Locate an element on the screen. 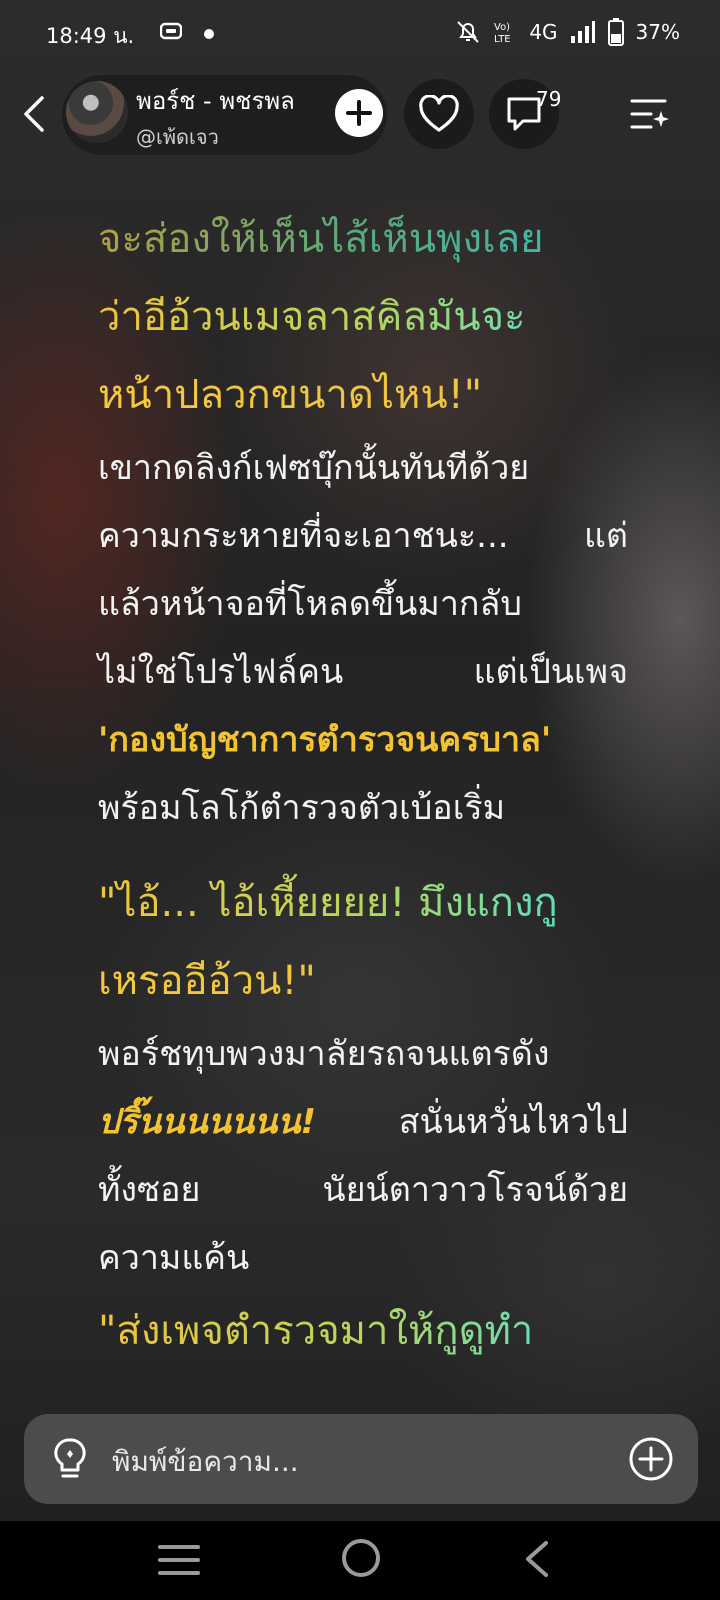 This screenshot has height=1600, width=720. dialog-line: ว่าอีอ้วนเมจลาสคิลมันจะ is located at coordinates (363, 317).